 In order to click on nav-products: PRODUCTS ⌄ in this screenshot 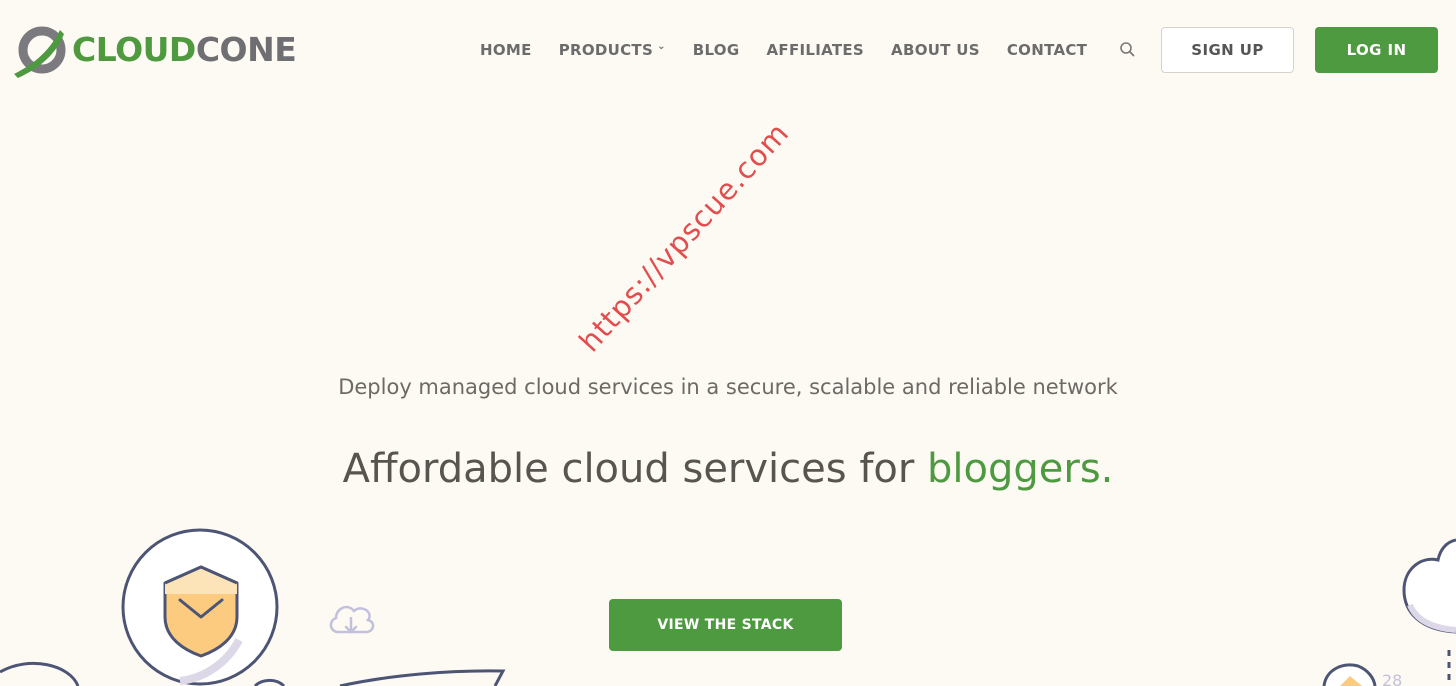, I will do `click(612, 50)`.